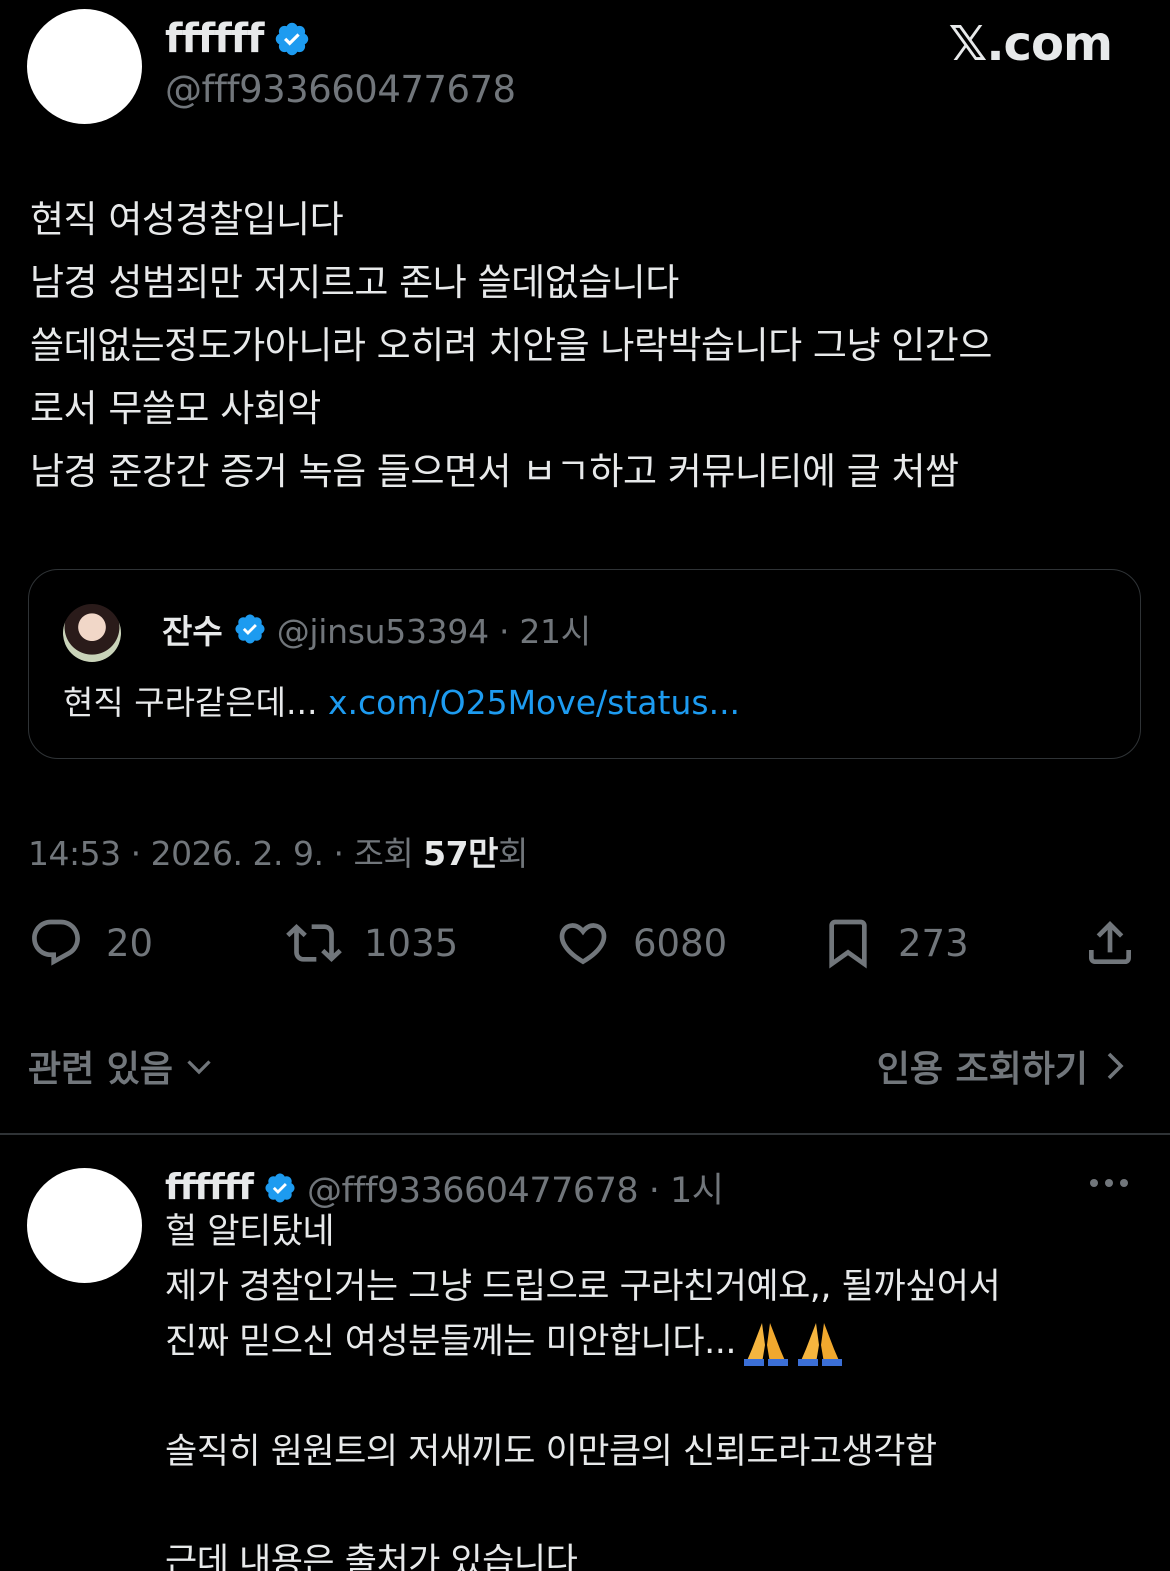  Describe the element at coordinates (894, 943) in the screenshot. I see `bookmark-button: 273` at that location.